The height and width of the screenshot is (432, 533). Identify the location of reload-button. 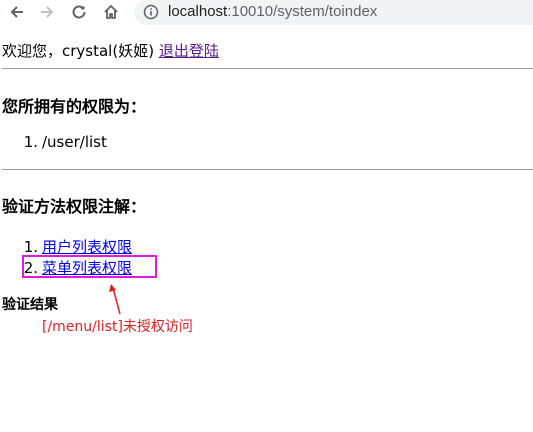
(79, 12).